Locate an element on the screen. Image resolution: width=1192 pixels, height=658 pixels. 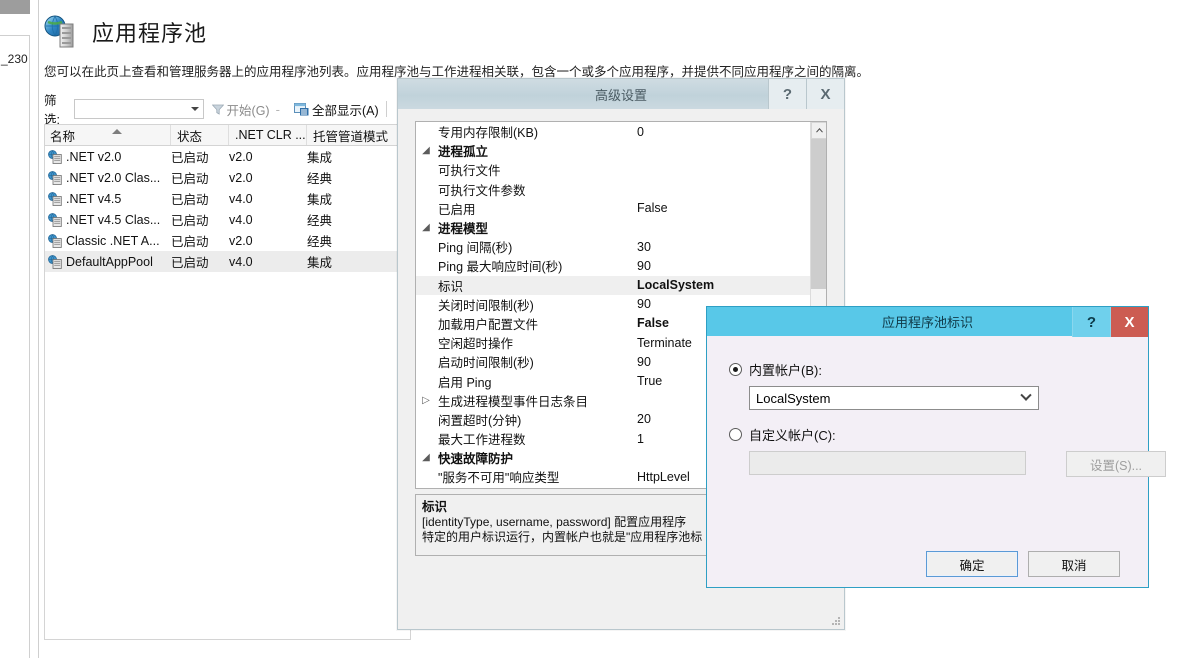
show-all-button: 全部显示(A) is located at coordinates (336, 109).